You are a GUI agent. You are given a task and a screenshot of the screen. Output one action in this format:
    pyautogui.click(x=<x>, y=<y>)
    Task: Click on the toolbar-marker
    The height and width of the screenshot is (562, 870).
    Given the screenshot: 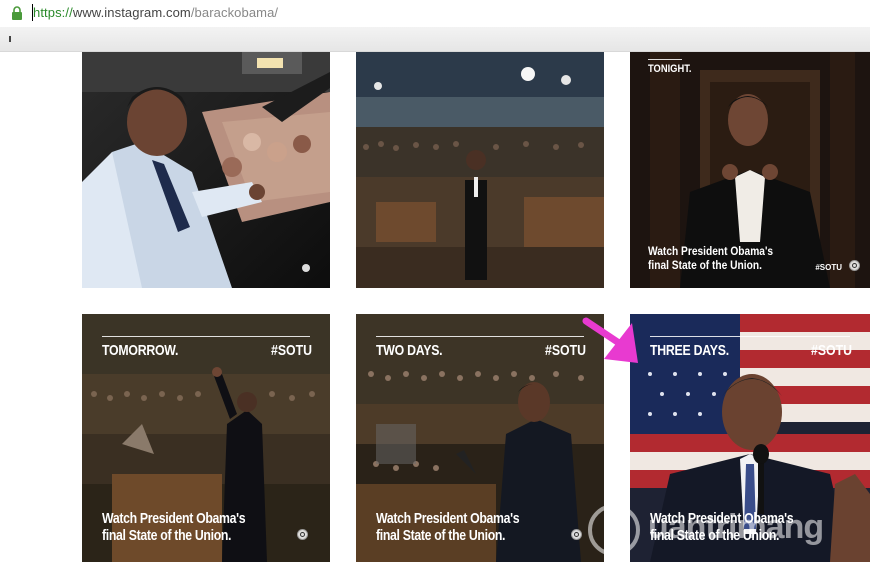 What is the action you would take?
    pyautogui.click(x=10, y=39)
    